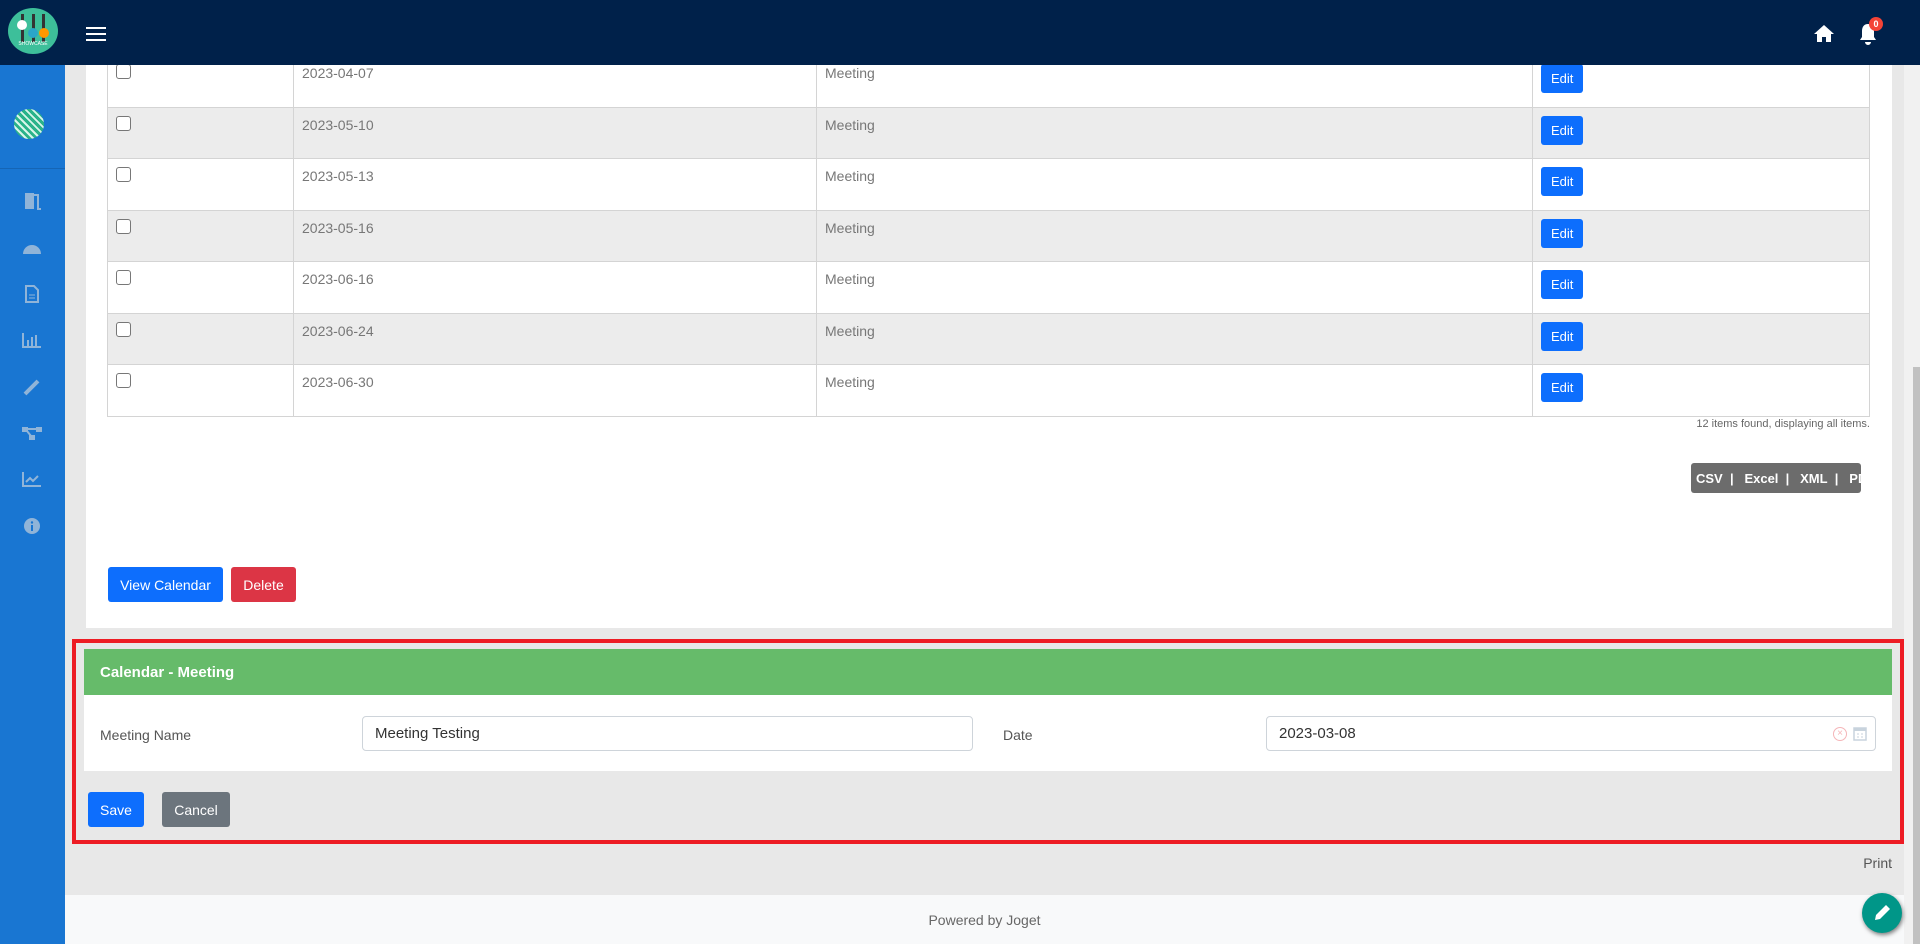 The height and width of the screenshot is (944, 1920). I want to click on edit-fab, so click(1882, 913).